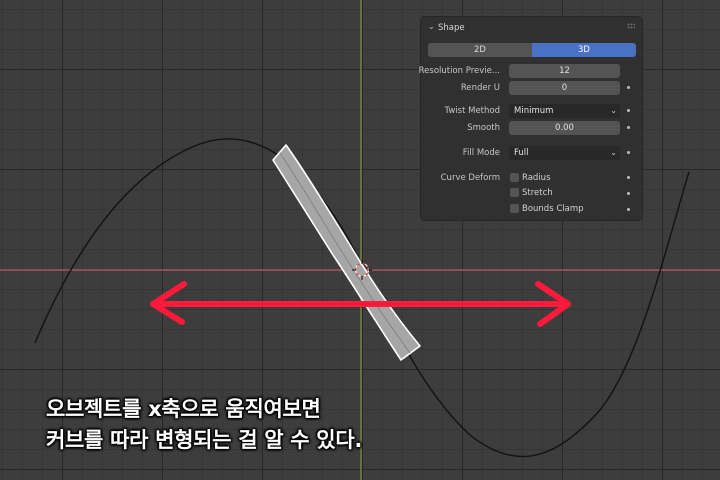 The height and width of the screenshot is (480, 720). I want to click on smooth-label: Smooth, so click(483, 128).